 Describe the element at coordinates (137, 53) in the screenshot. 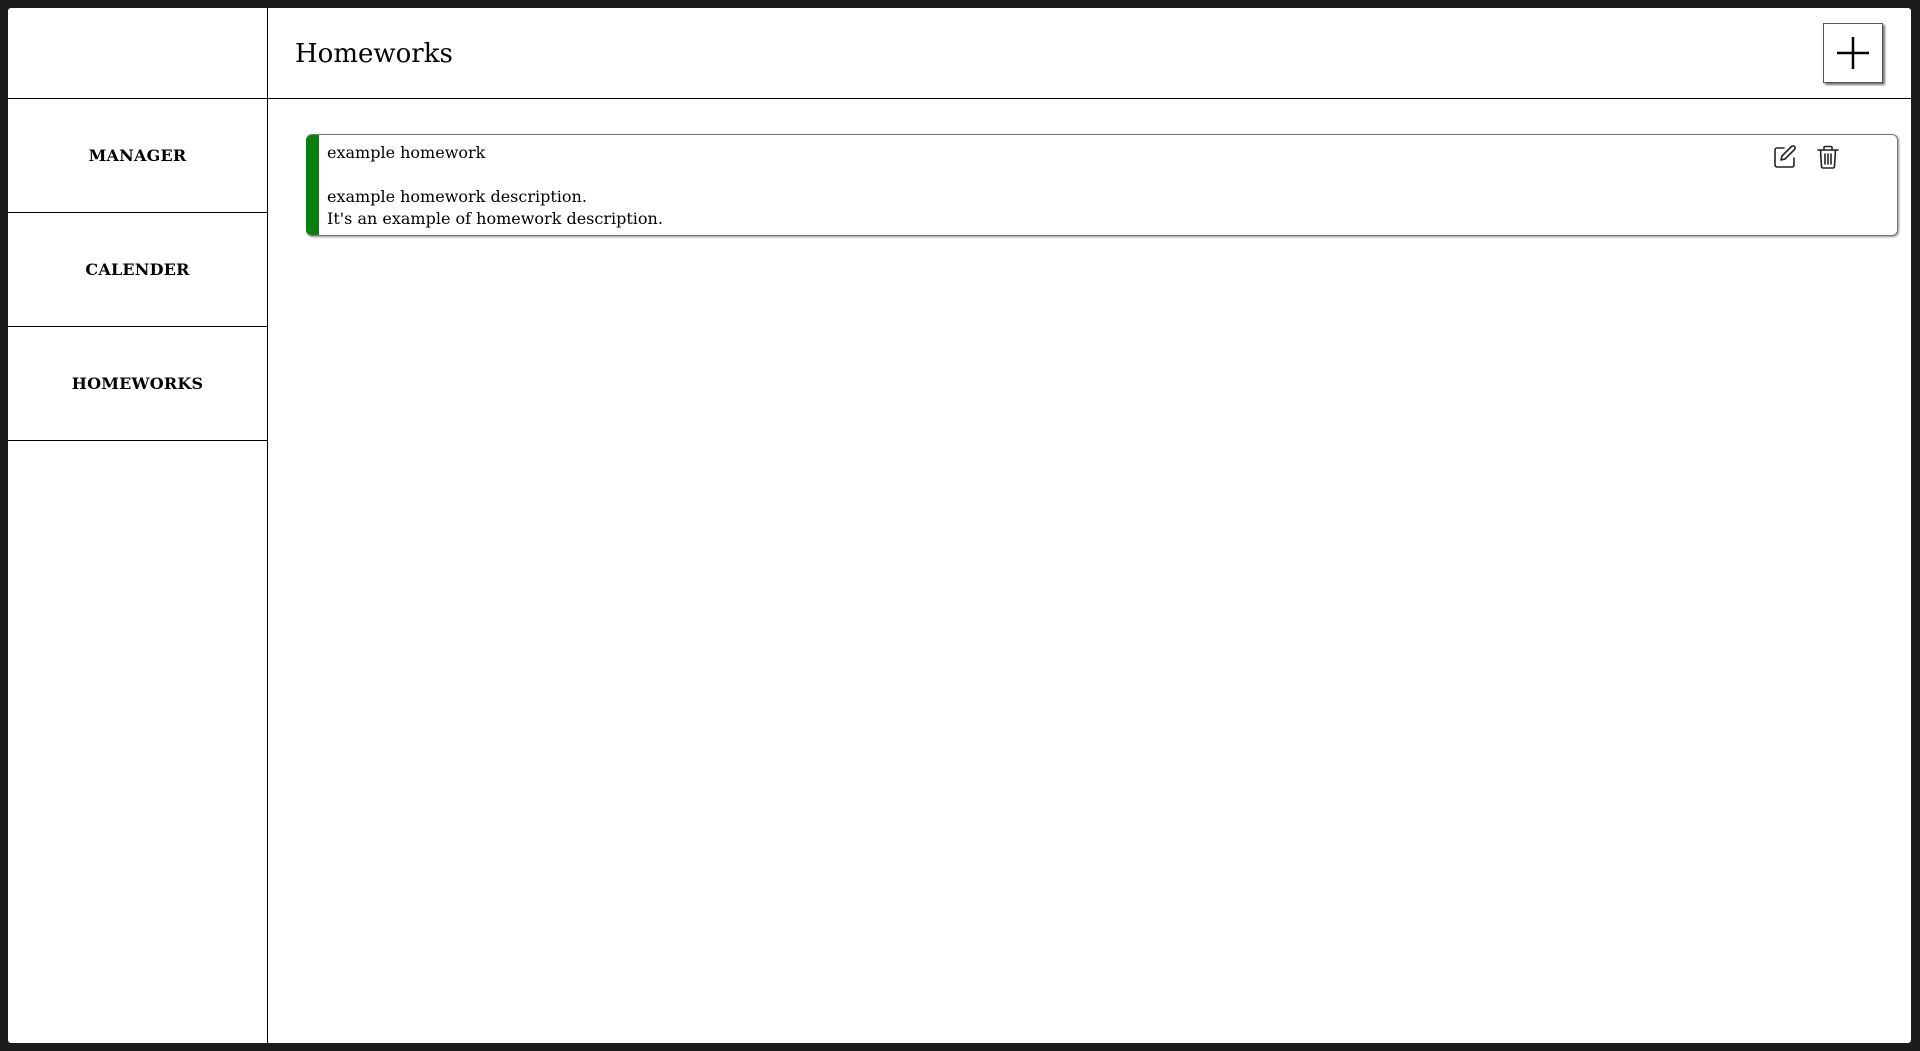

I see `sidebar-header` at that location.